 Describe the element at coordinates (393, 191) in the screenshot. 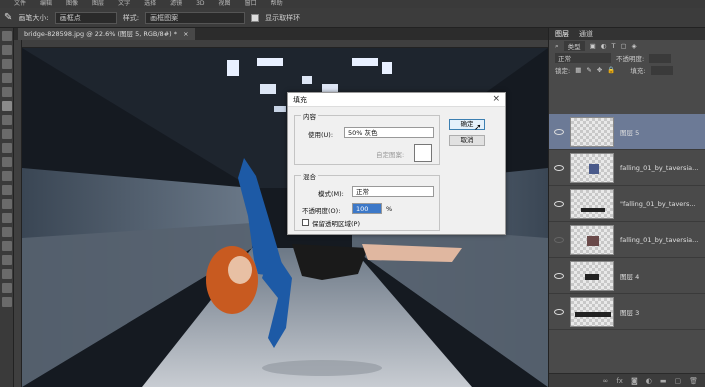

I see `mode-select: 正常` at that location.